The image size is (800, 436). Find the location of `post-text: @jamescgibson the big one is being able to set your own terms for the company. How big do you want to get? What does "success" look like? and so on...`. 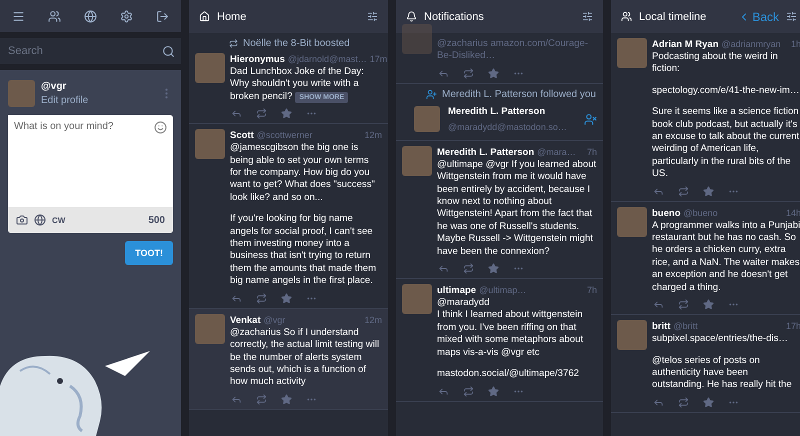

post-text: @jamescgibson the big one is being able to set your own terms for the company. How big do you want to get? What does "success" look like? and so on... is located at coordinates (303, 173).